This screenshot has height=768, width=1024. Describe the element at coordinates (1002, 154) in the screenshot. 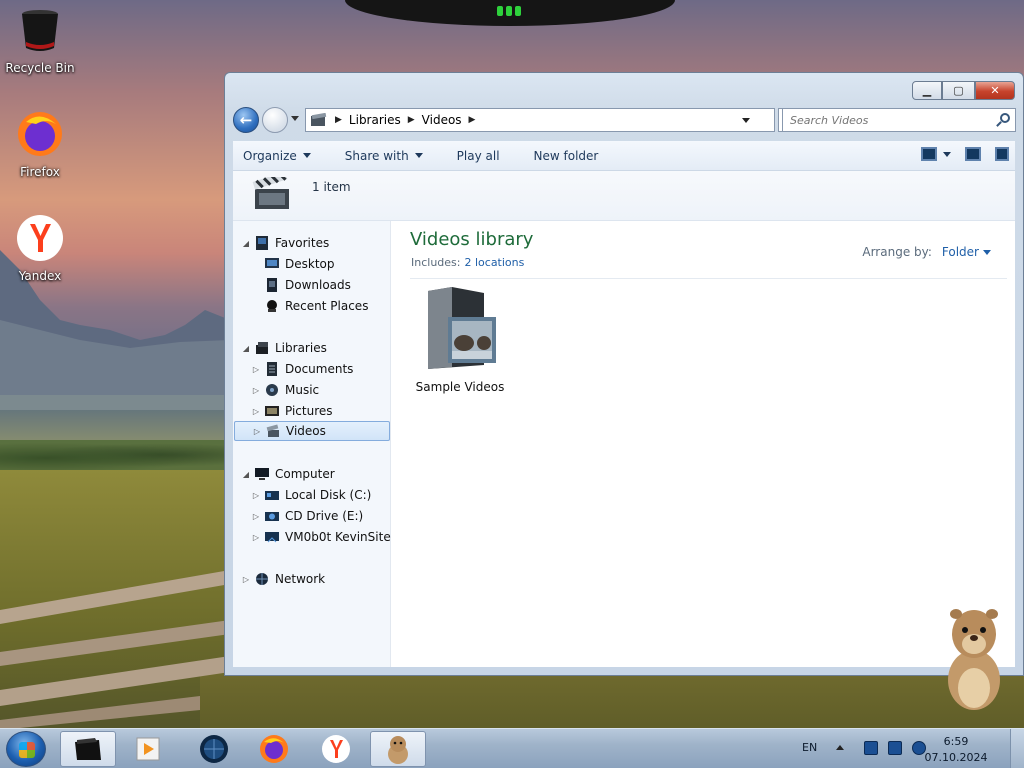

I see `help-icon` at that location.